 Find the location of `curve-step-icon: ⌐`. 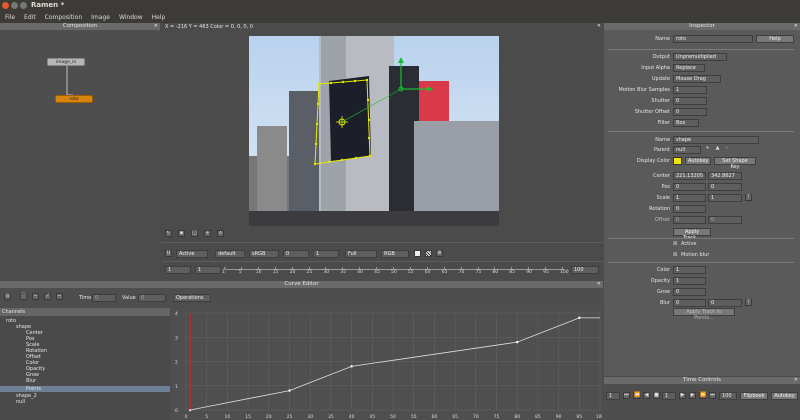

curve-step-icon: ⌐ is located at coordinates (59, 296).